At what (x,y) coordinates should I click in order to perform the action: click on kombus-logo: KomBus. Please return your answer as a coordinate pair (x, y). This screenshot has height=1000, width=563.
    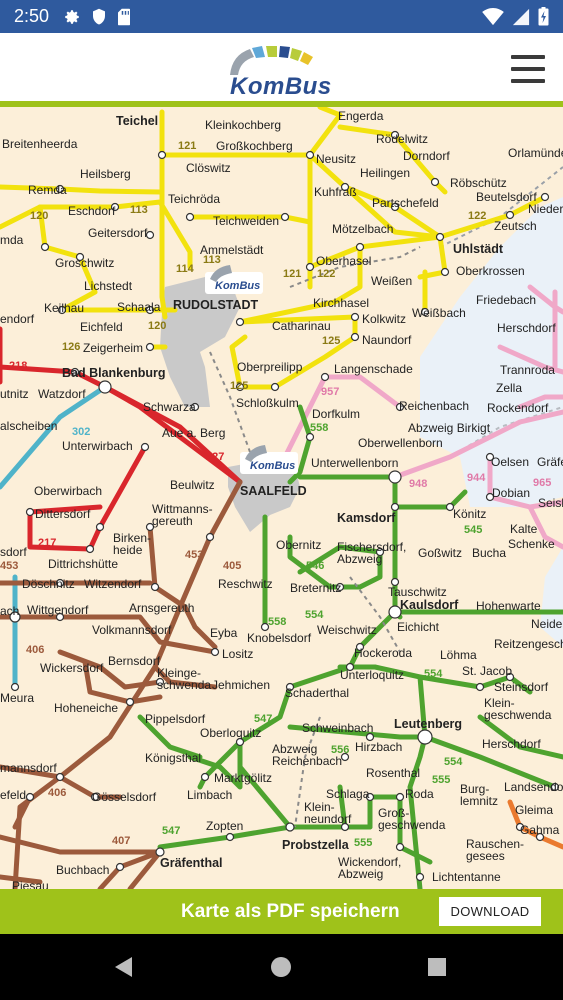
    Looking at the image, I should click on (282, 73).